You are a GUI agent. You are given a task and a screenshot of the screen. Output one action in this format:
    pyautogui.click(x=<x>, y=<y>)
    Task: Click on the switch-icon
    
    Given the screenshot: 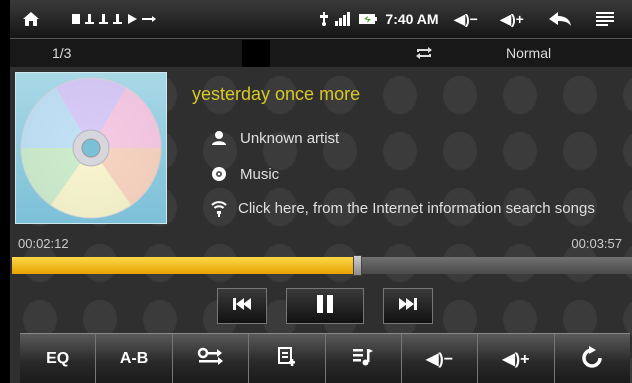 What is the action you would take?
    pyautogui.click(x=210, y=359)
    